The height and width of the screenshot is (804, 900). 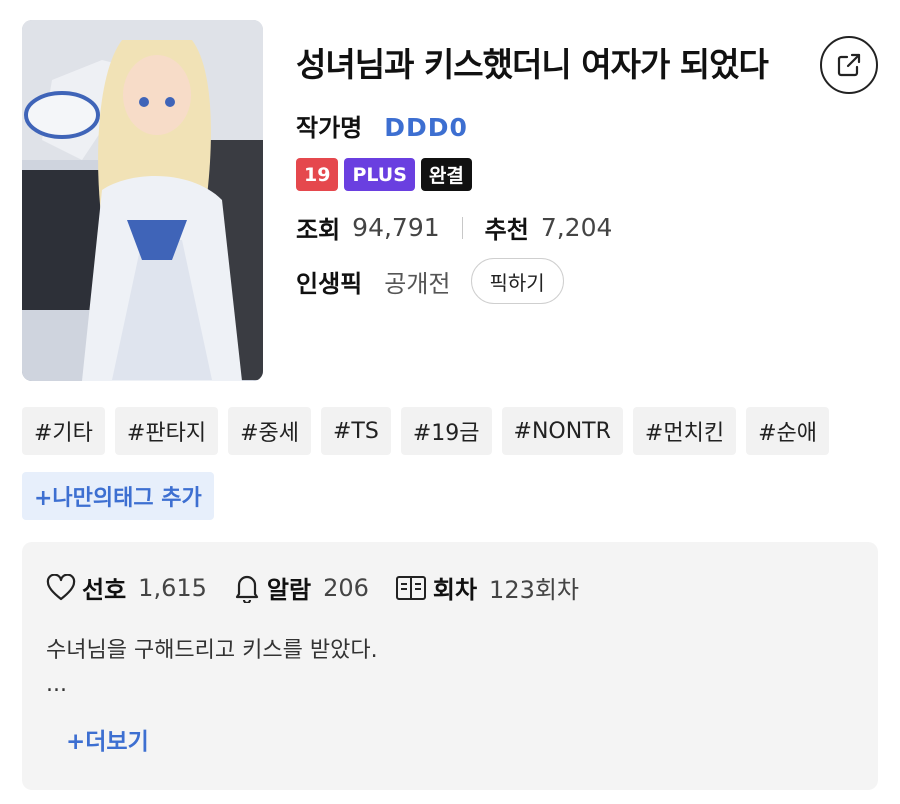 I want to click on tag-item: #순애, so click(x=787, y=431).